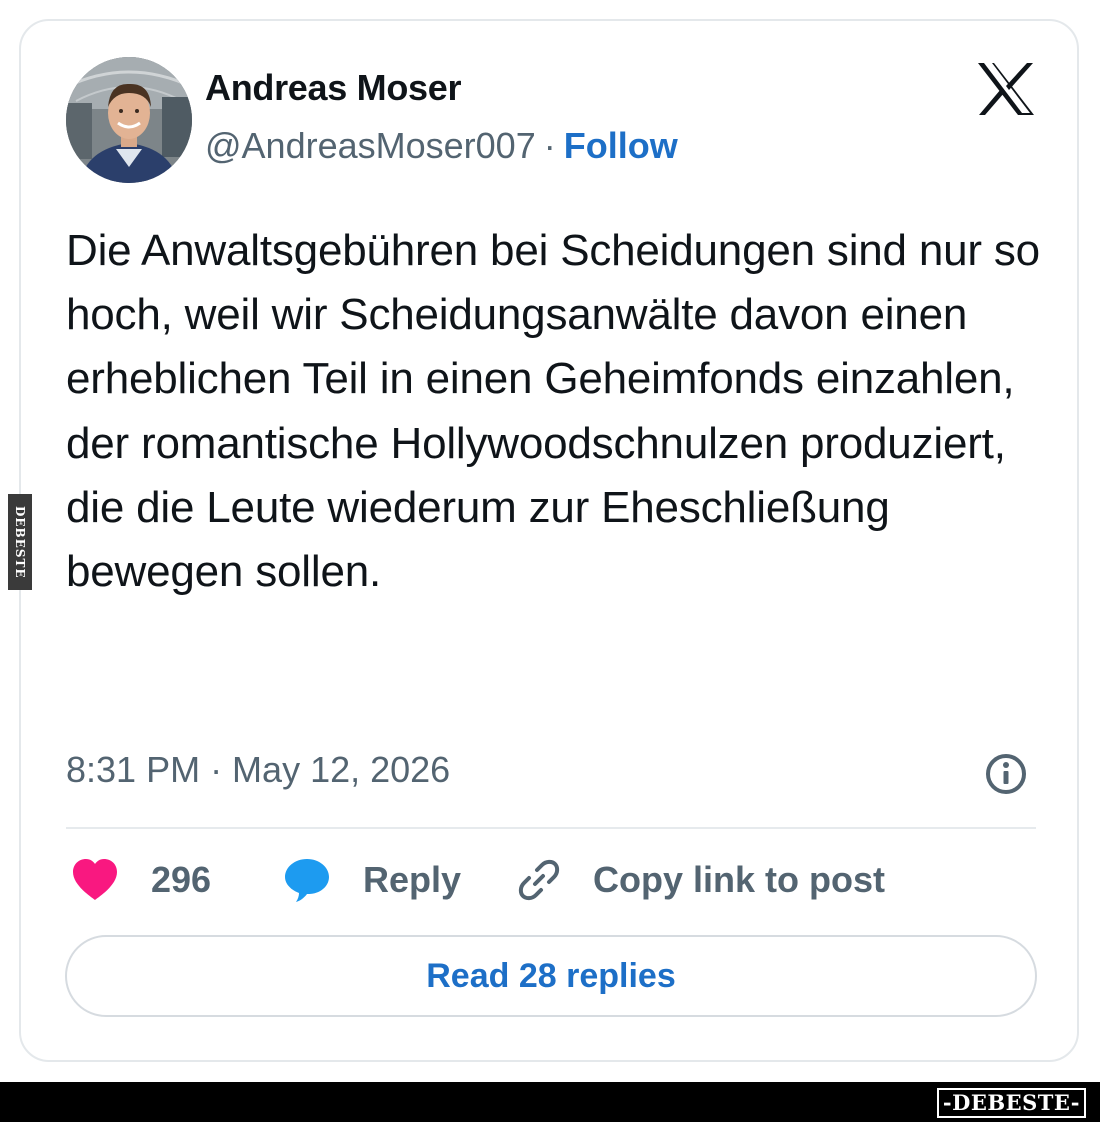  I want to click on heart-icon, so click(95, 879).